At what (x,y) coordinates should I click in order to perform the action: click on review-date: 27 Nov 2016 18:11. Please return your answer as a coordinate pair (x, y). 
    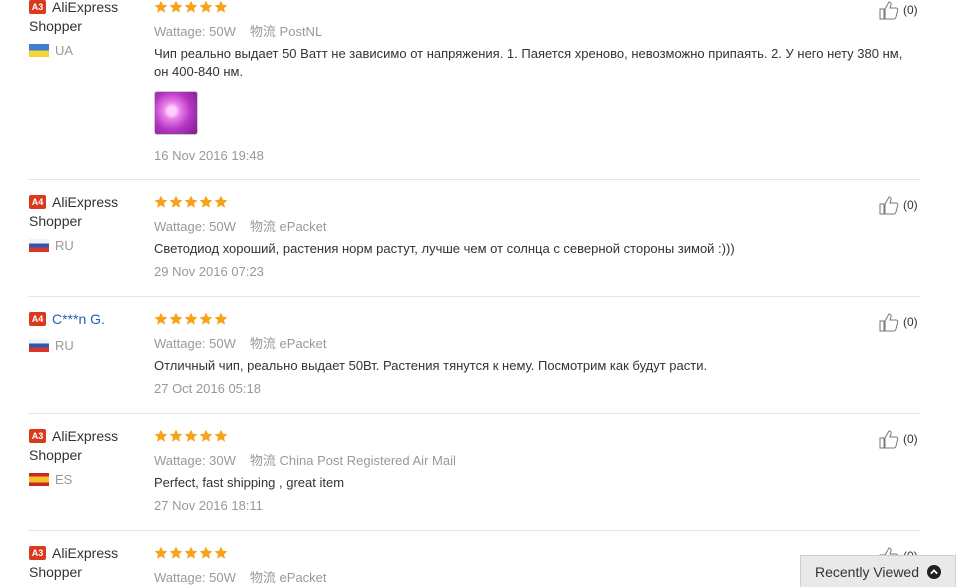
    Looking at the image, I should click on (208, 505).